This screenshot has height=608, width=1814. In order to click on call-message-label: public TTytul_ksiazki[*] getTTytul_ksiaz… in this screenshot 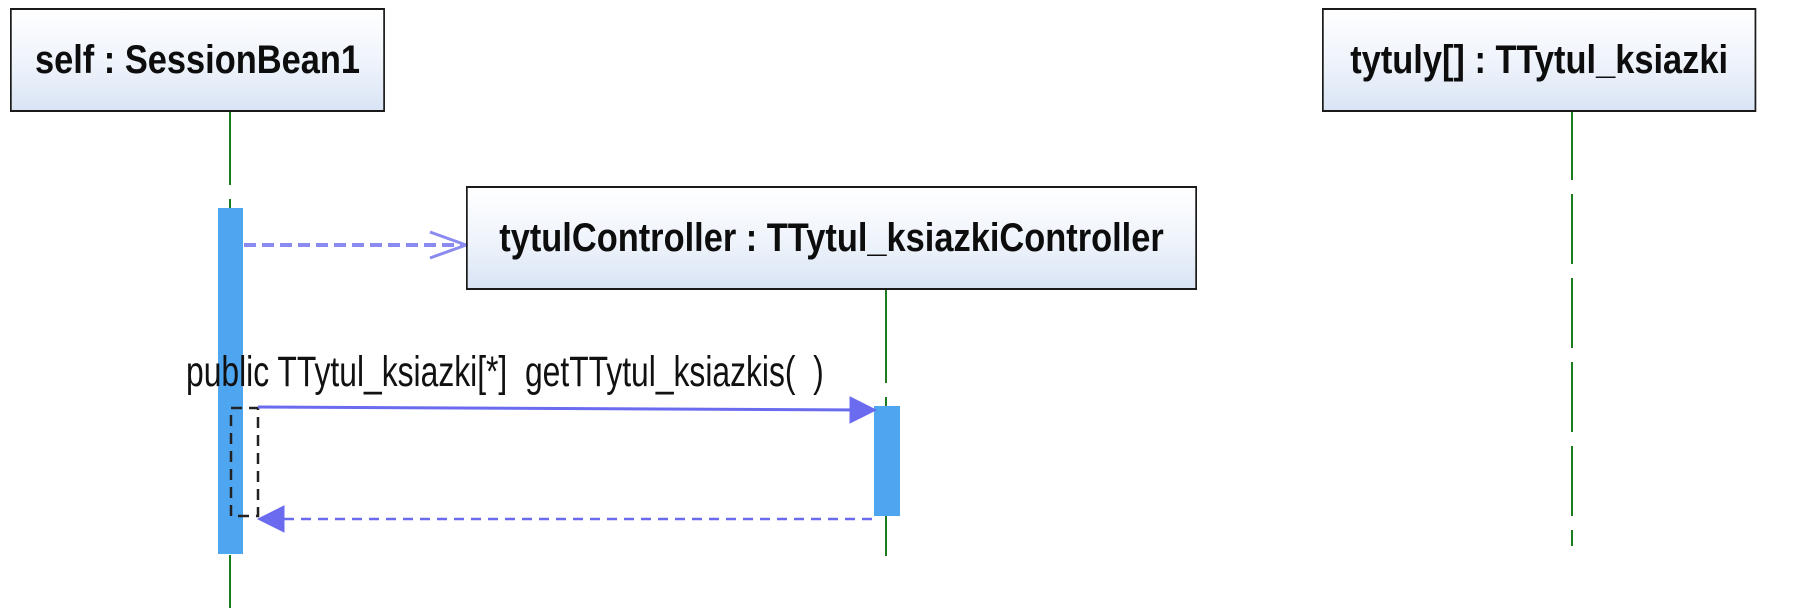, I will do `click(505, 372)`.